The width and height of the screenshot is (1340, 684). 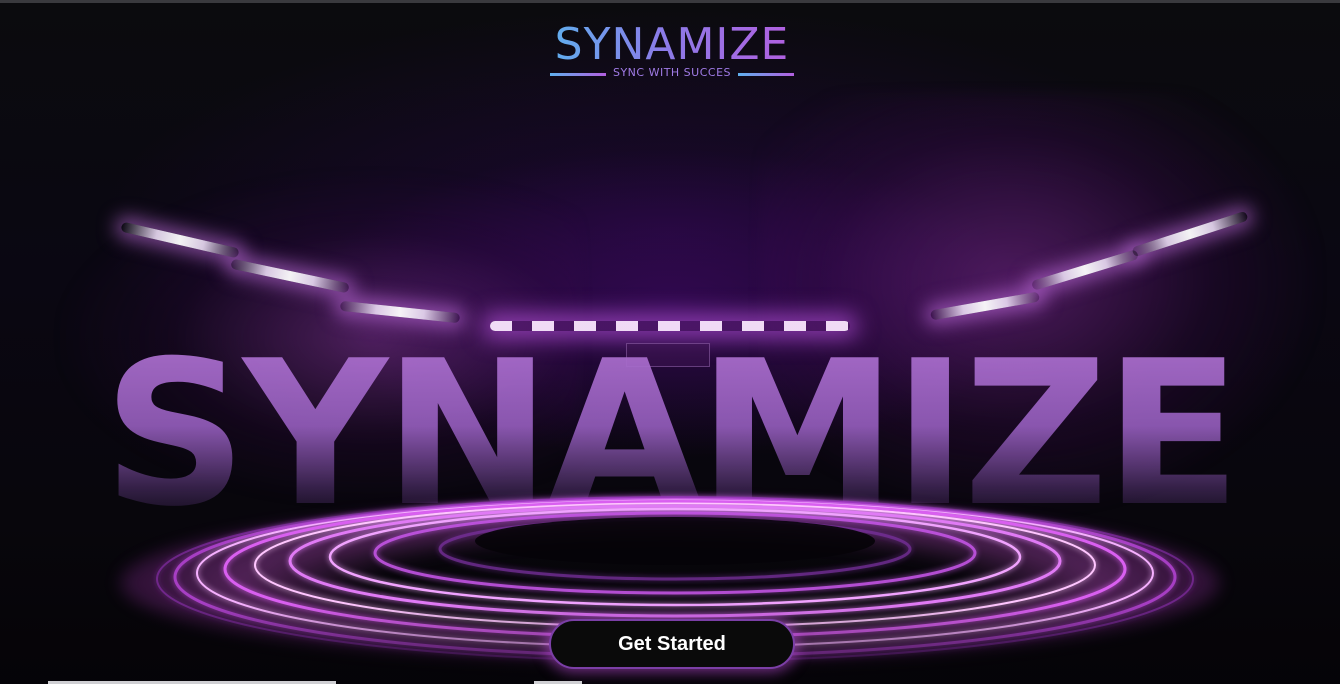 I want to click on logo-tagline: SYNC WITH SUCCES, so click(x=672, y=72).